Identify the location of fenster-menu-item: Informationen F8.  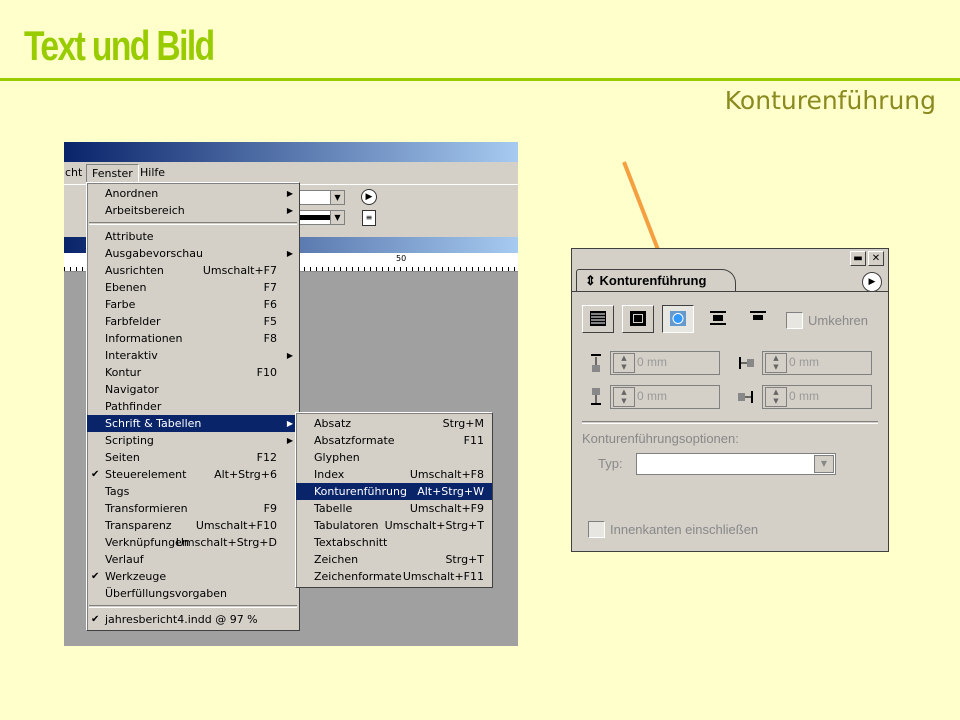
(193, 338).